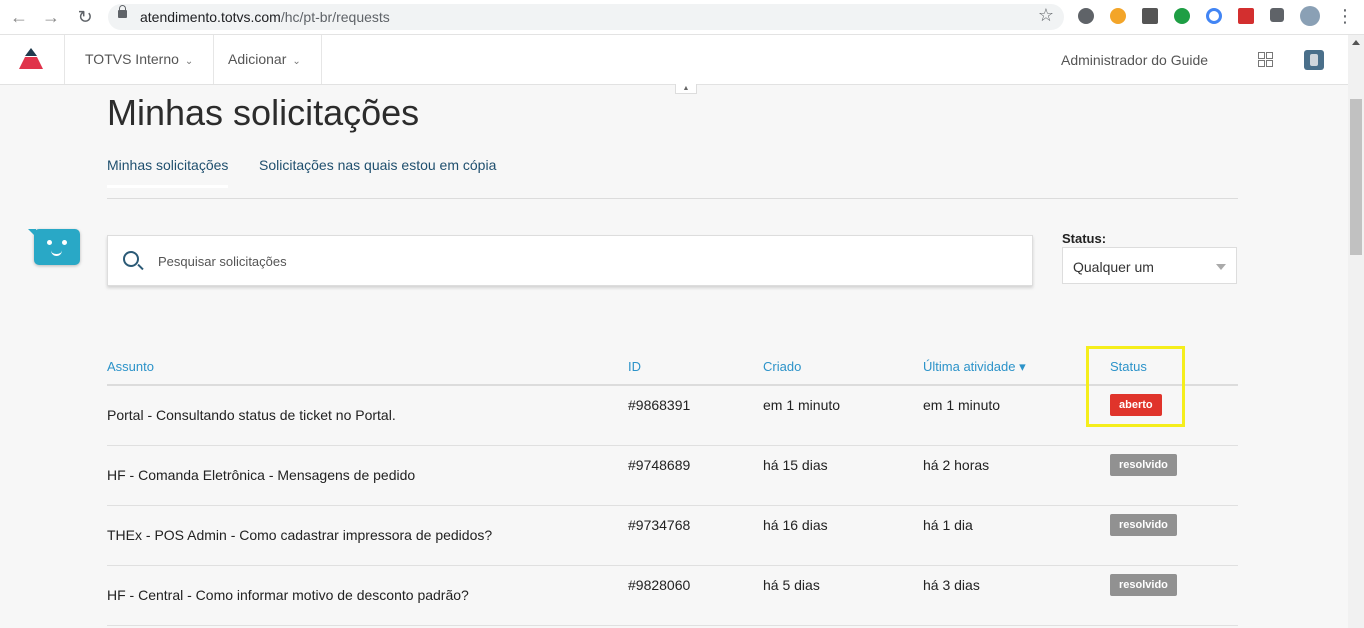  I want to click on scroll-thumb, so click(1356, 177).